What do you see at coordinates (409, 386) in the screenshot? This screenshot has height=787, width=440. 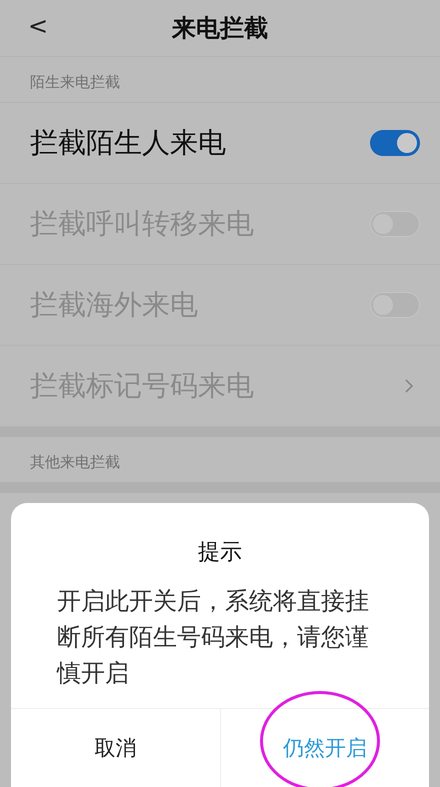 I see `chevron-right-icon` at bounding box center [409, 386].